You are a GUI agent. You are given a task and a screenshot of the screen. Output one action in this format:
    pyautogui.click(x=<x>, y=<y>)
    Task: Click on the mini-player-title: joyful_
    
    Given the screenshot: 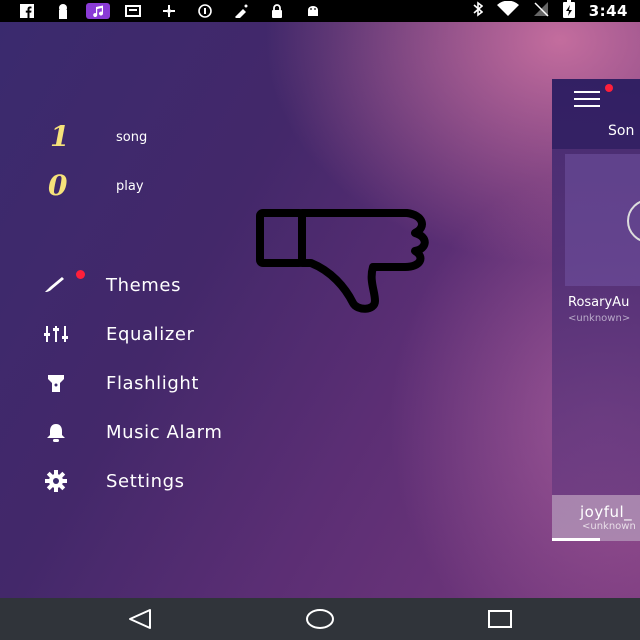 What is the action you would take?
    pyautogui.click(x=606, y=512)
    